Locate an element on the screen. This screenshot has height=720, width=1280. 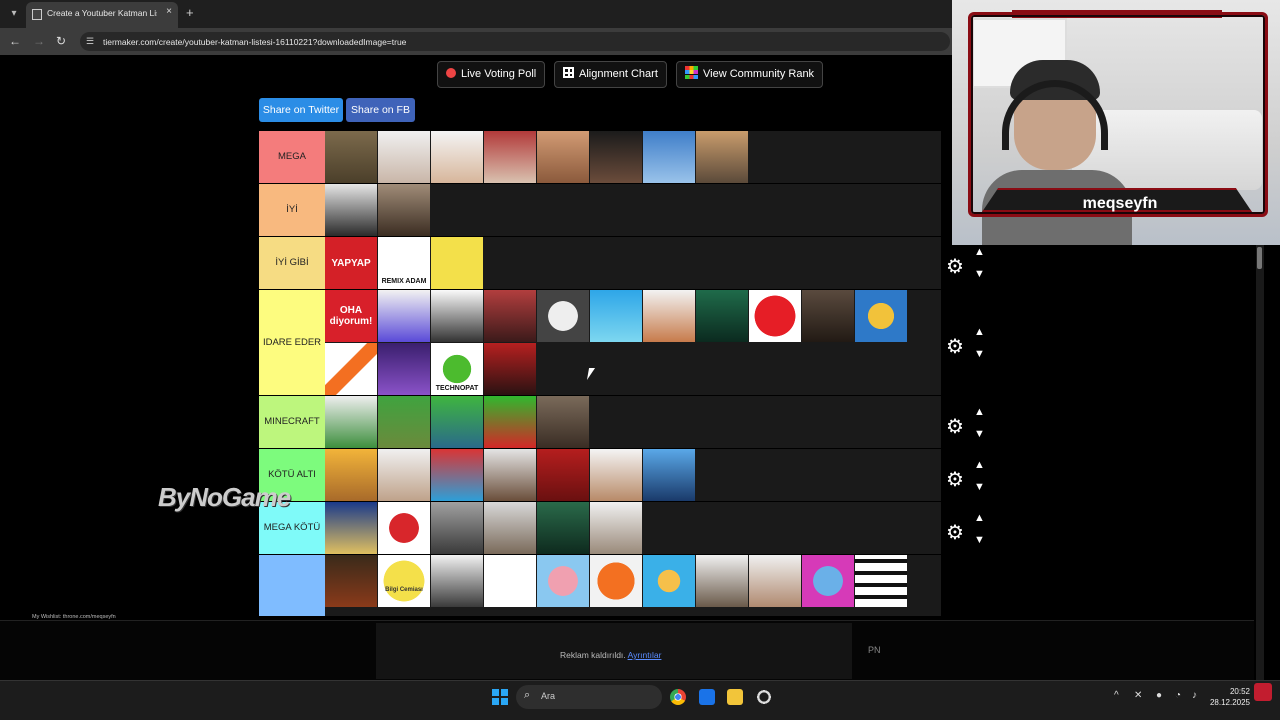
obs-icon is located at coordinates (764, 697).